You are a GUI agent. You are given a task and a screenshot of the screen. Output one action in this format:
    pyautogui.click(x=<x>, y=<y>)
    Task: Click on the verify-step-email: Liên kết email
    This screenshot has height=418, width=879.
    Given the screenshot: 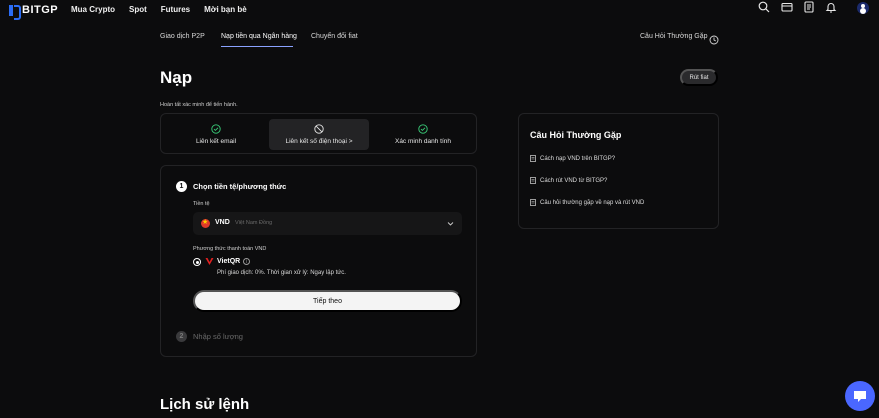 What is the action you would take?
    pyautogui.click(x=216, y=134)
    